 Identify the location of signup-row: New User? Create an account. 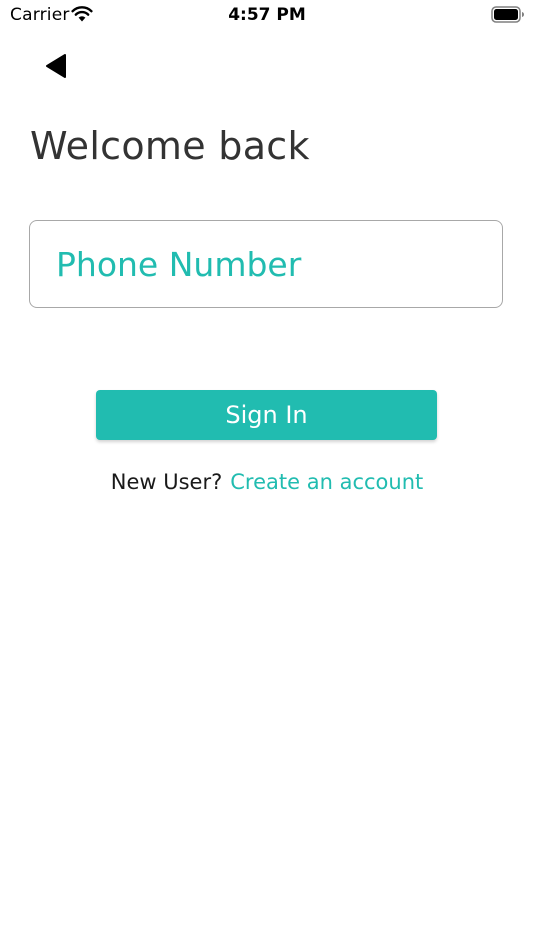
(267, 482).